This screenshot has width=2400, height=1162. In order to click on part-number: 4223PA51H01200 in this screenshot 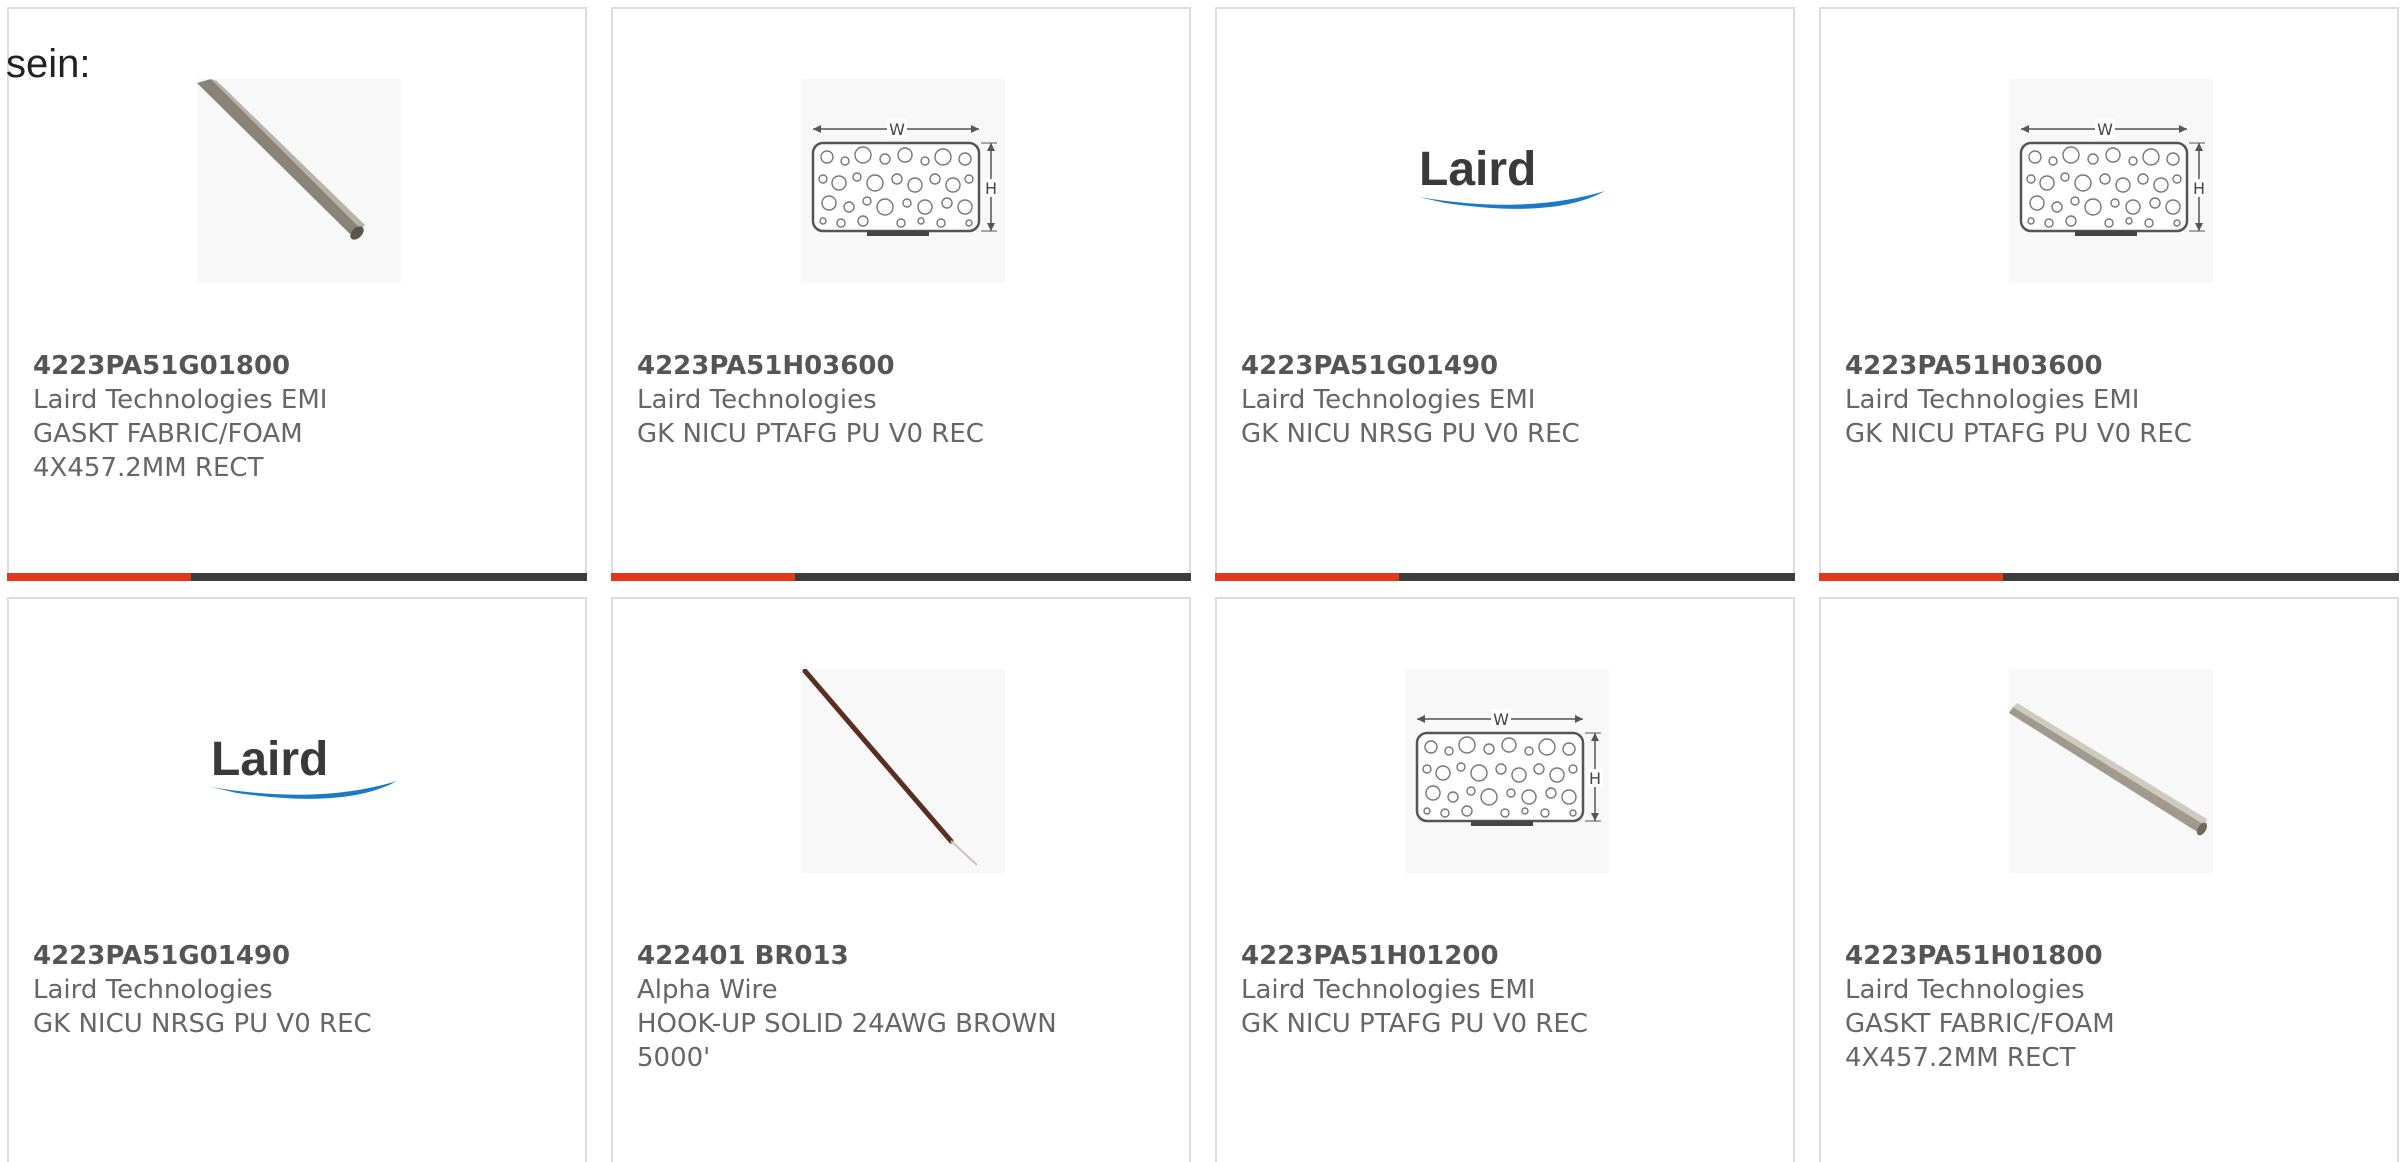, I will do `click(1505, 956)`.